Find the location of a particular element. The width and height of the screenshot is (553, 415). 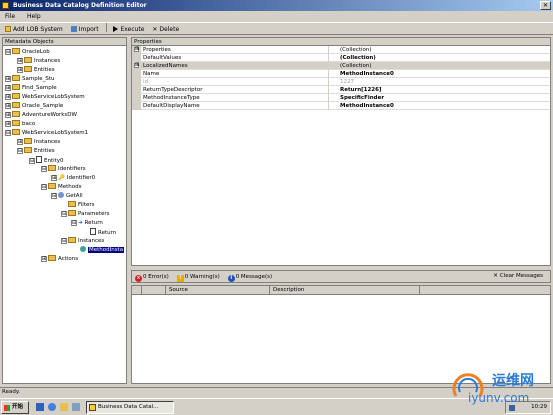

tree-node-oraclelob: ⊟ OracleLob is located at coordinates (27, 52).